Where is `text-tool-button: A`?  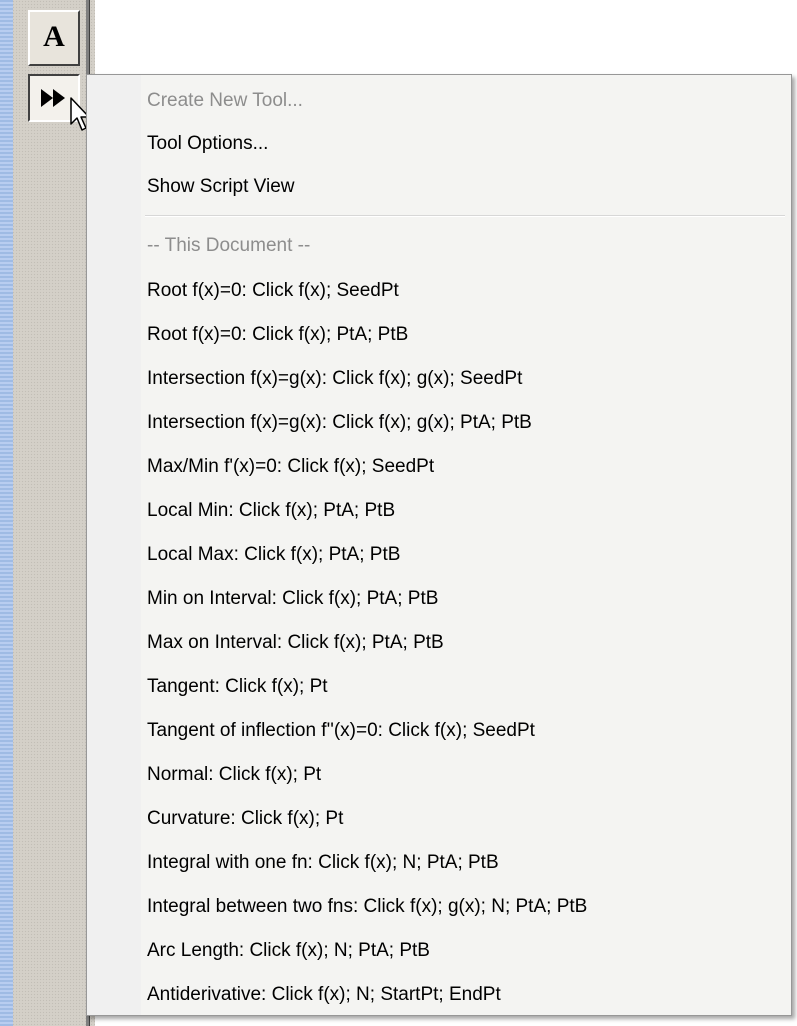 text-tool-button: A is located at coordinates (54, 38).